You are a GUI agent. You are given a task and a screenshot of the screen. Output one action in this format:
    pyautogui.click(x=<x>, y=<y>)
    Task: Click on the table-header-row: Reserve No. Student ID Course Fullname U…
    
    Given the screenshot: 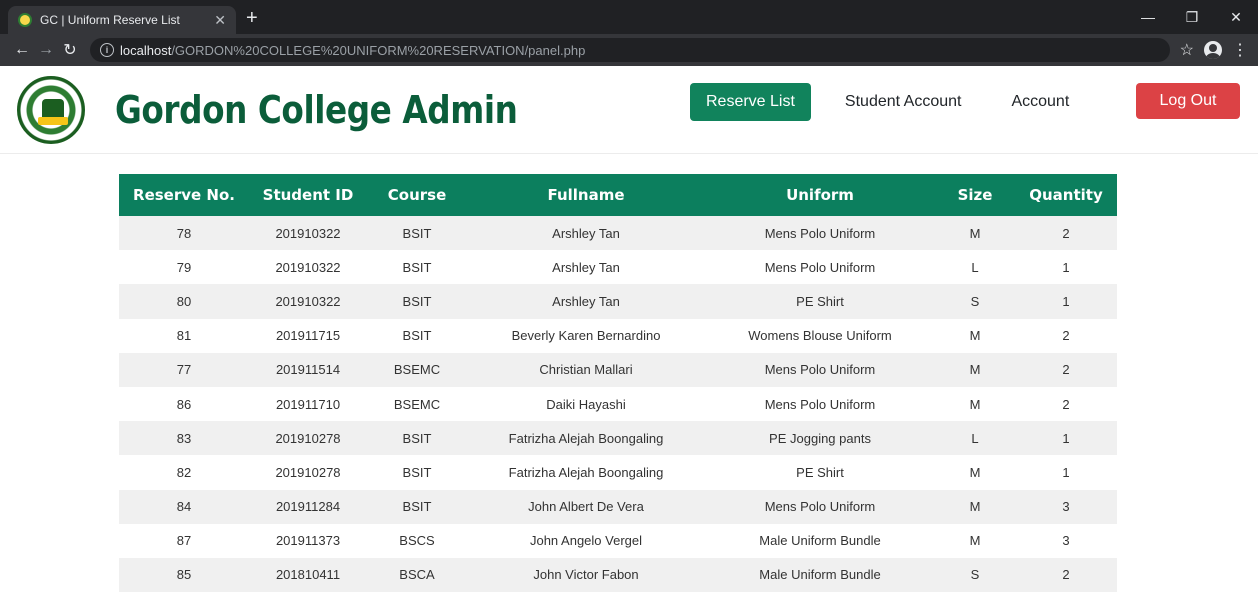 What is the action you would take?
    pyautogui.click(x=618, y=195)
    